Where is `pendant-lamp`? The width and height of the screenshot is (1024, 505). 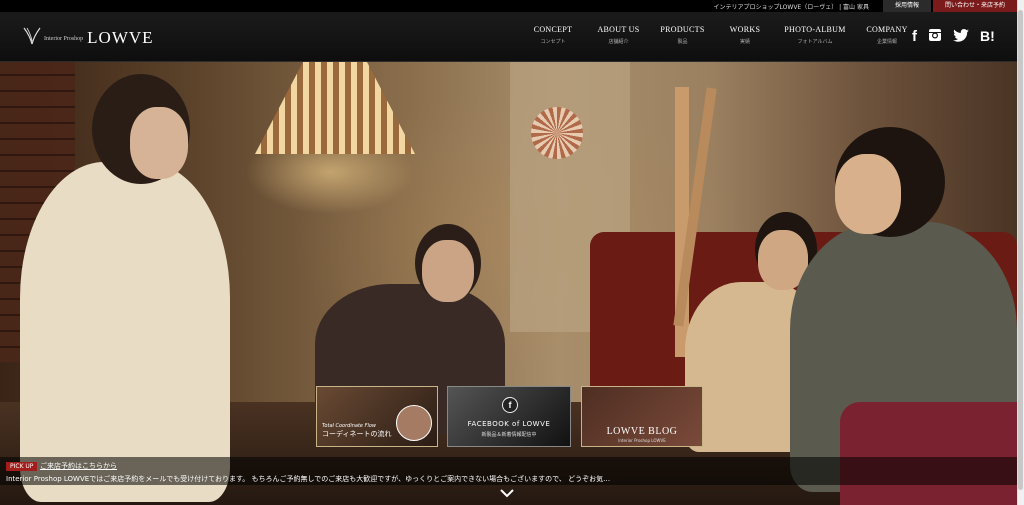
pendant-lamp is located at coordinates (335, 108).